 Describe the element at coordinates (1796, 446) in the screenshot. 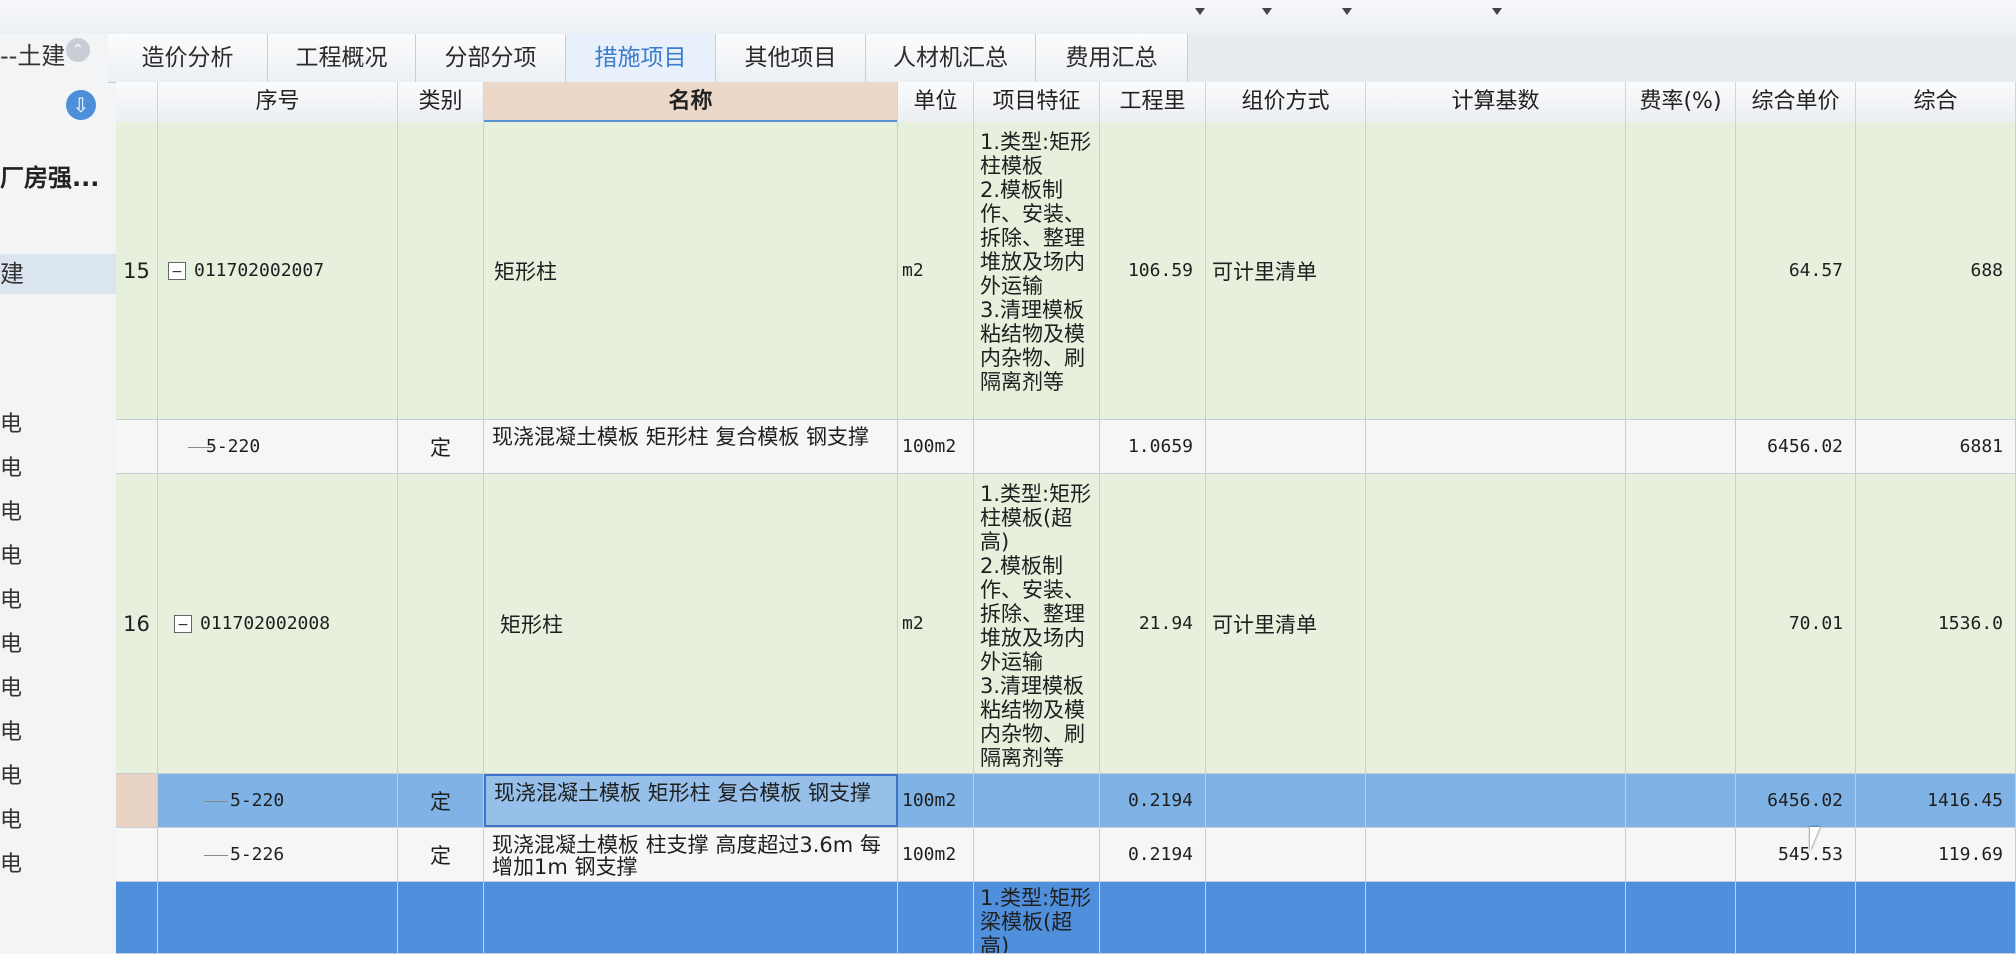

I see `unit-price-cell: 6456.02` at that location.